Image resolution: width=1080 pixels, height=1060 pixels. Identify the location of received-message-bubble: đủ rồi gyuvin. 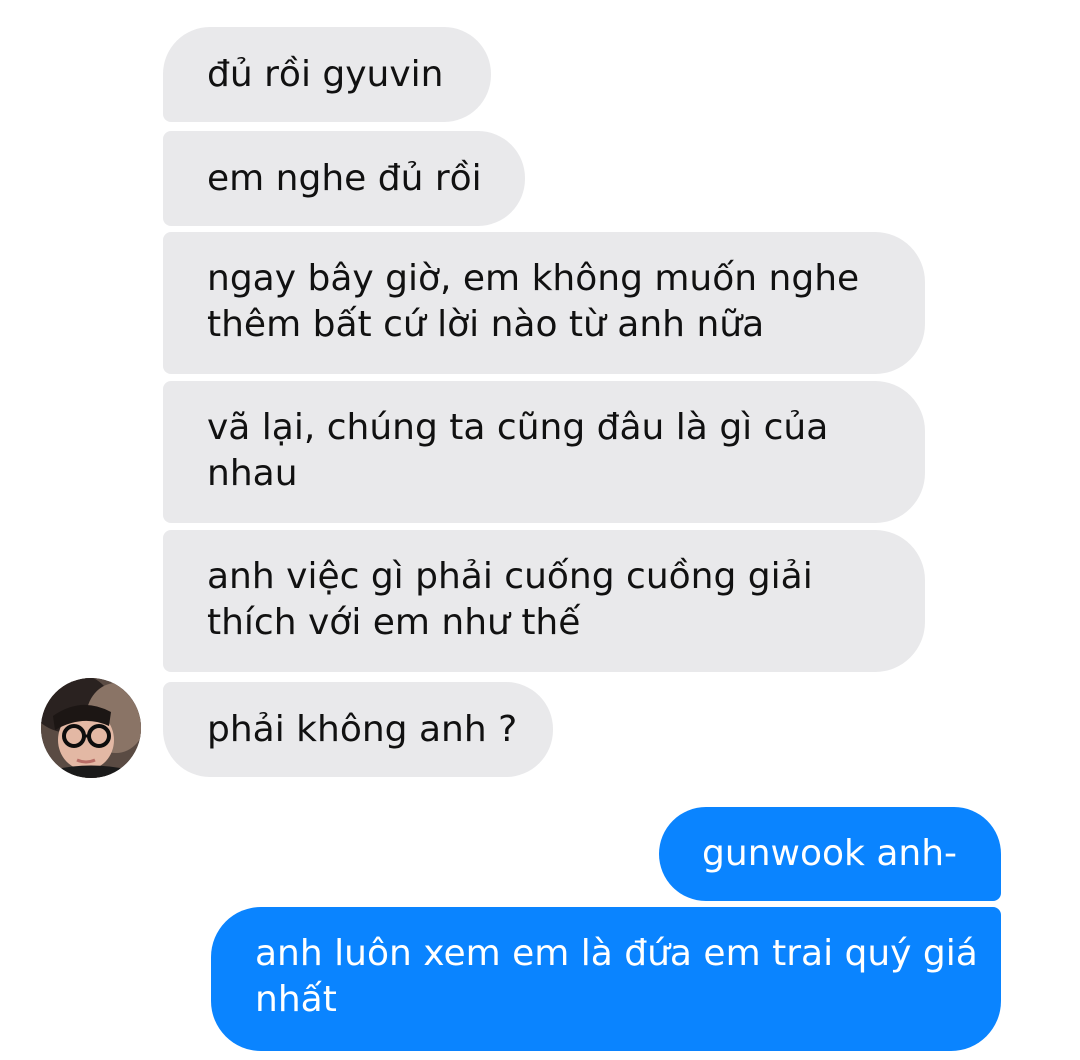
(327, 74).